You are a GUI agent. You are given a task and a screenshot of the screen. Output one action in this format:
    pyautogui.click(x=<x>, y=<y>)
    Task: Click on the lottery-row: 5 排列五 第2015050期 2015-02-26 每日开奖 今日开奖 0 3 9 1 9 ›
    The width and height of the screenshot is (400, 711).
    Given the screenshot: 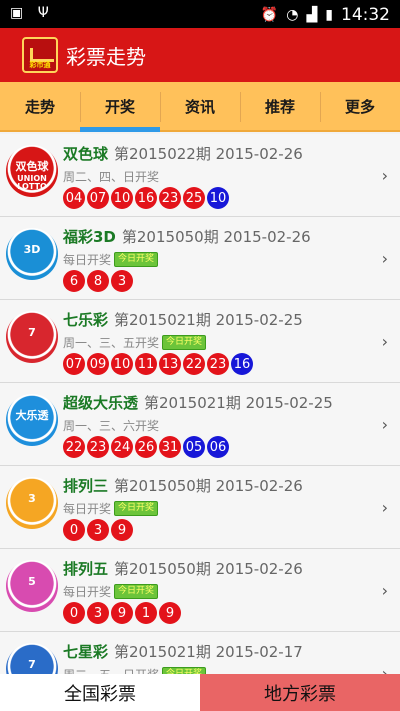 What is the action you would take?
    pyautogui.click(x=200, y=590)
    